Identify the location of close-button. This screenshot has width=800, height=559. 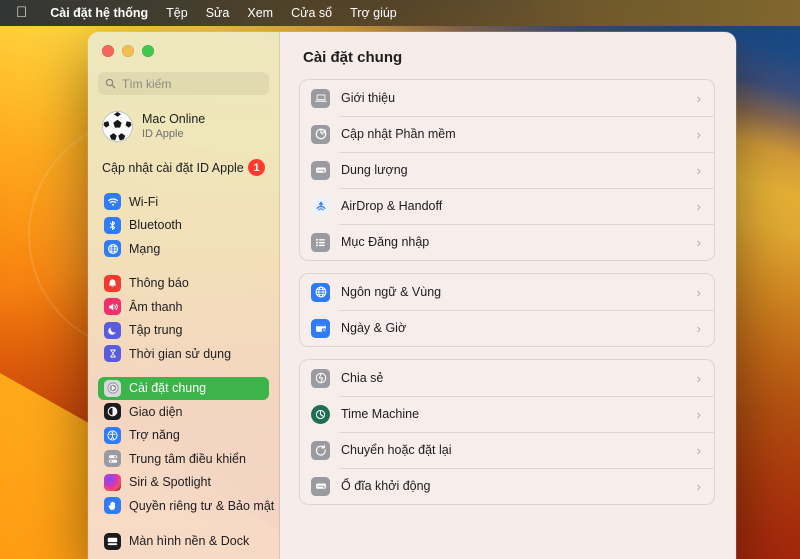
(108, 51).